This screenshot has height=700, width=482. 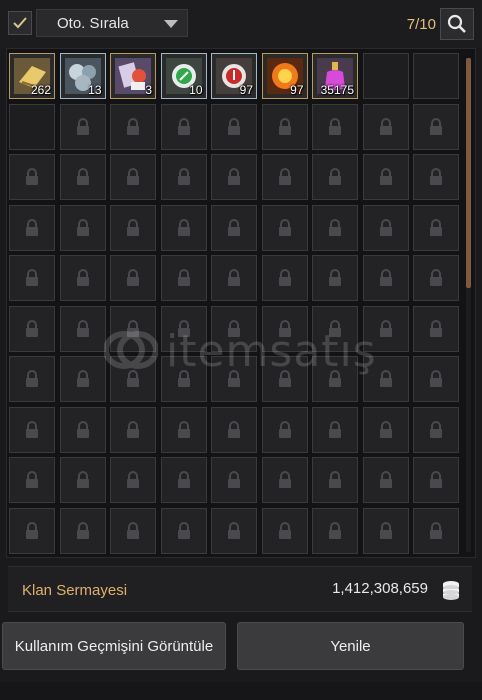 What do you see at coordinates (133, 76) in the screenshot?
I see `spirit-card-item: 3` at bounding box center [133, 76].